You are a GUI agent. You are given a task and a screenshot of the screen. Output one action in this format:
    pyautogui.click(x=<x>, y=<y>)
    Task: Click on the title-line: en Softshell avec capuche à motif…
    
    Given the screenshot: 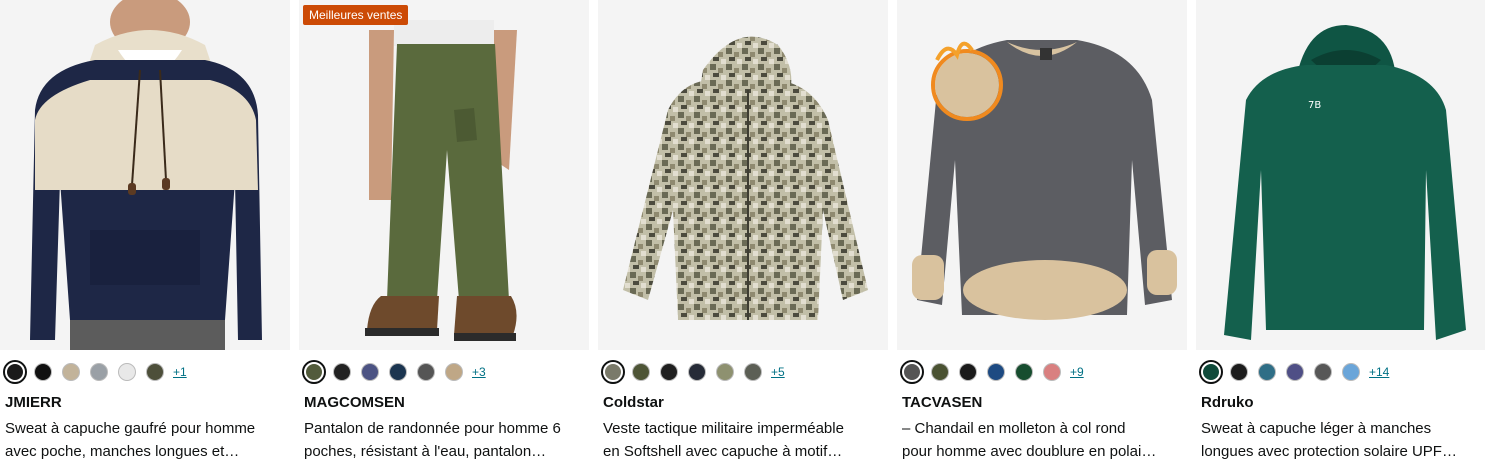 What is the action you would take?
    pyautogui.click(x=723, y=451)
    